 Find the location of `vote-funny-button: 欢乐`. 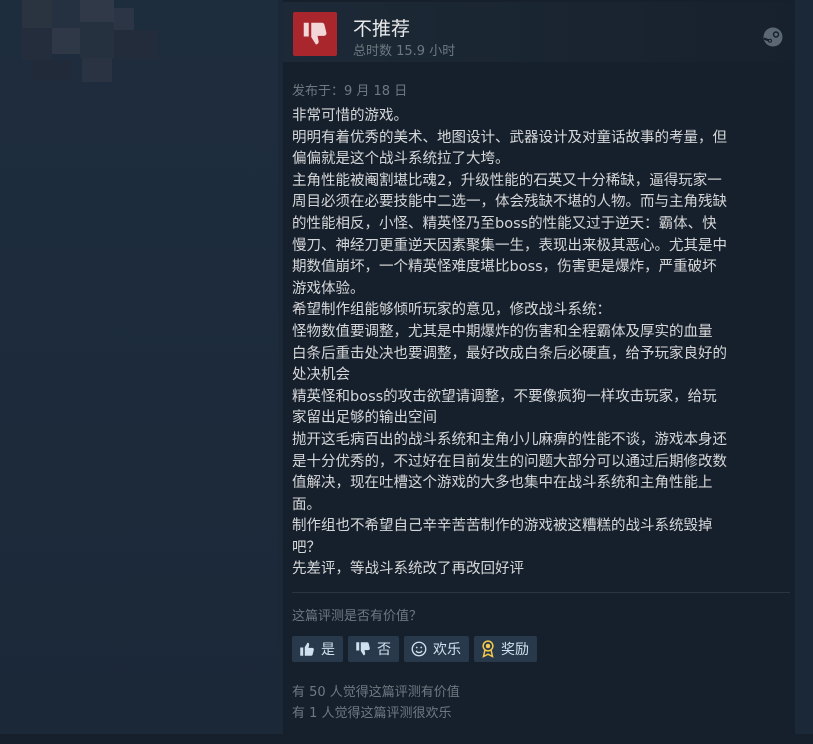

vote-funny-button: 欢乐 is located at coordinates (436, 649).